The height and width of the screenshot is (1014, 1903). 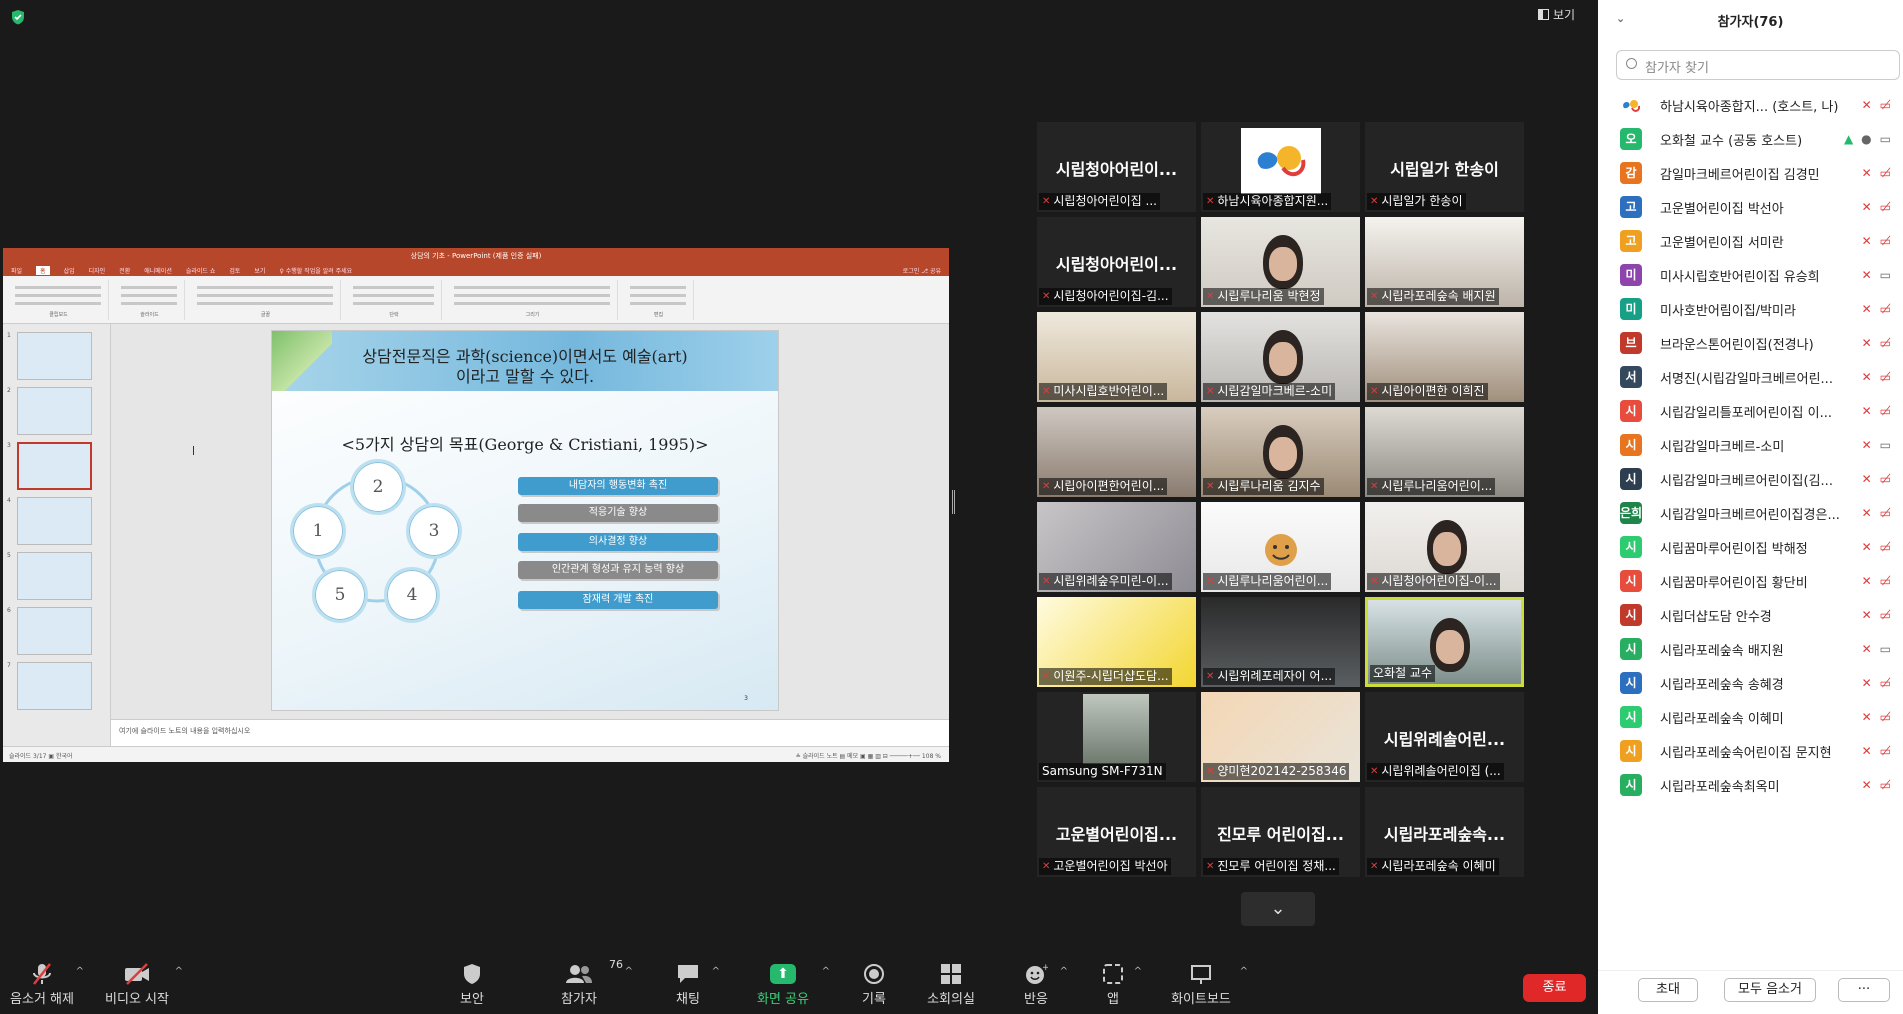 What do you see at coordinates (1116, 832) in the screenshot?
I see `participant-tile: 고운별어린이집... ✕ 고운별어린이집 박선아` at bounding box center [1116, 832].